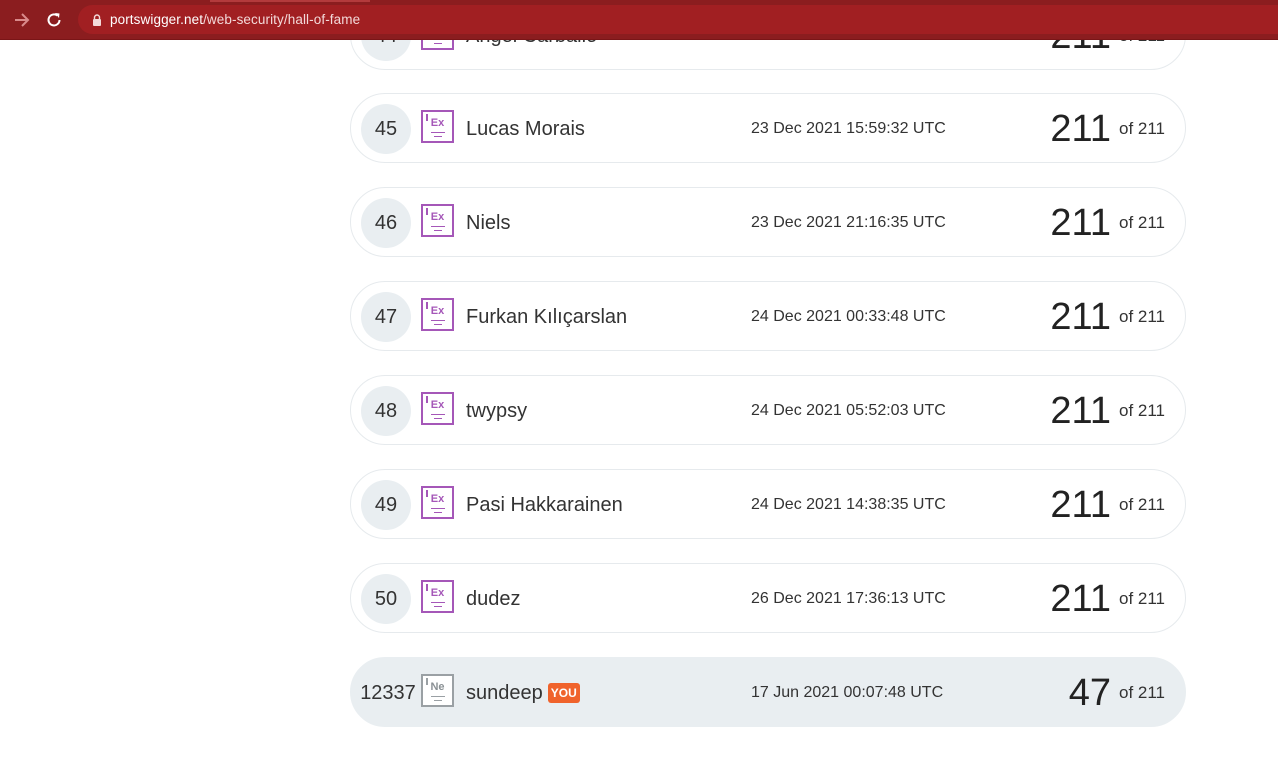  Describe the element at coordinates (1117, 693) in the screenshot. I see `score: 47 of 211` at that location.